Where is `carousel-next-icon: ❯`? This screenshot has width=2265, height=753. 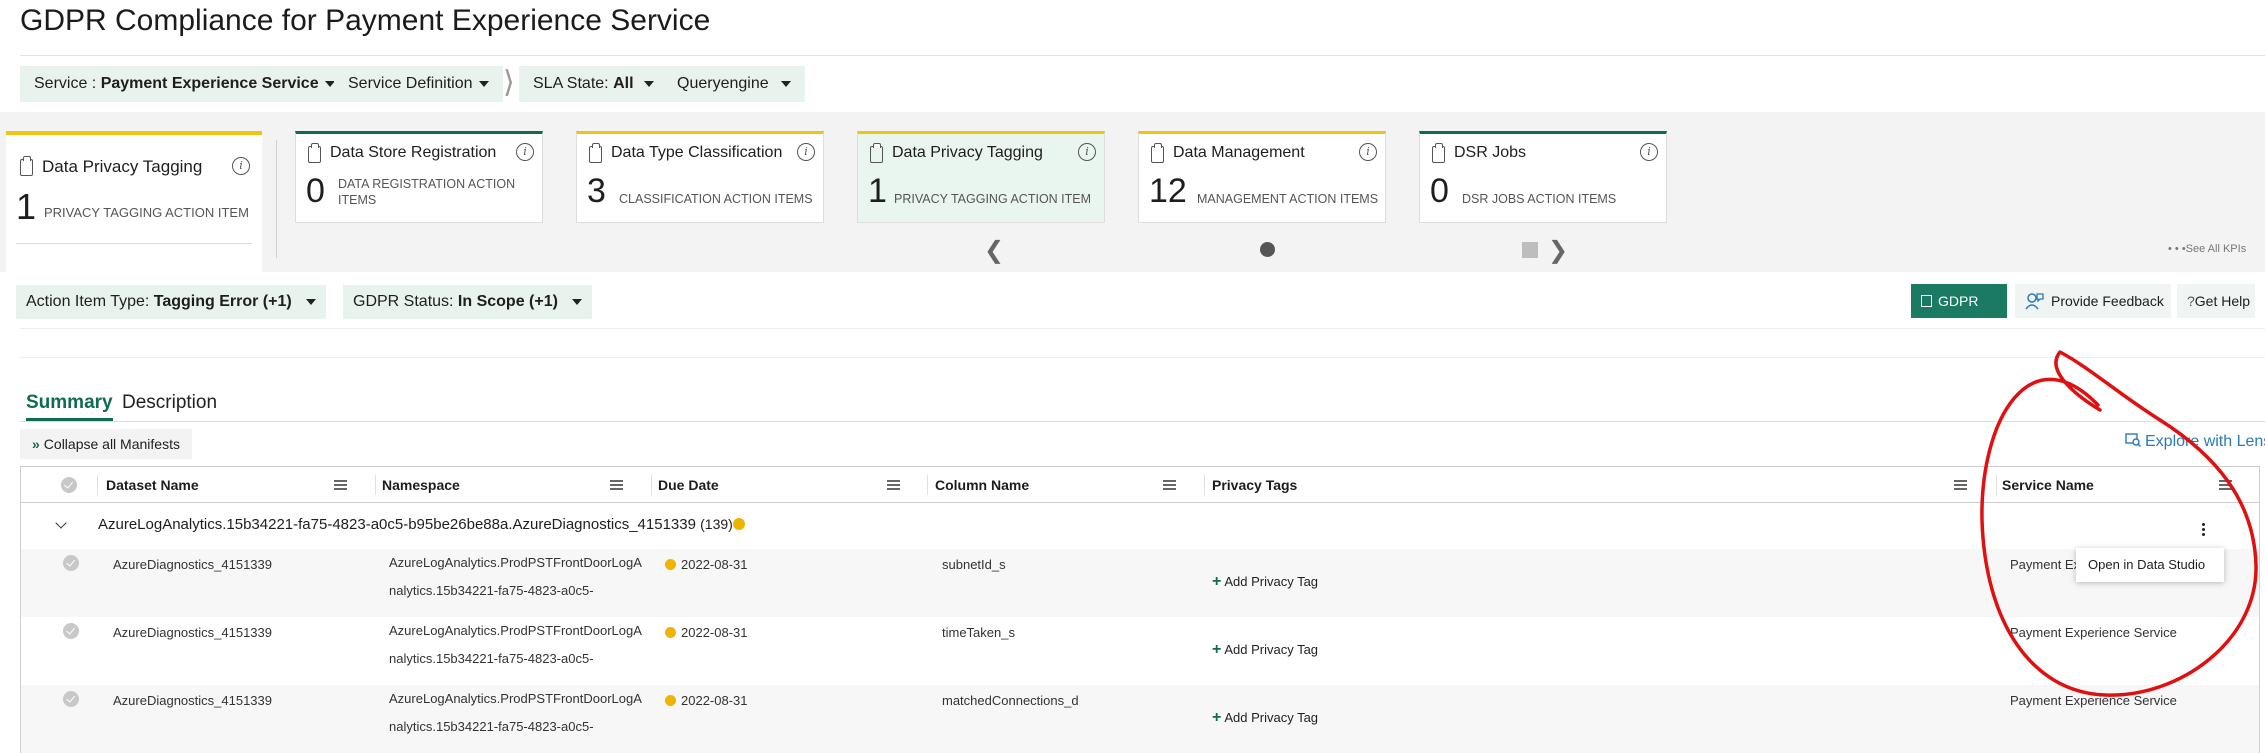
carousel-next-icon: ❯ is located at coordinates (1558, 250).